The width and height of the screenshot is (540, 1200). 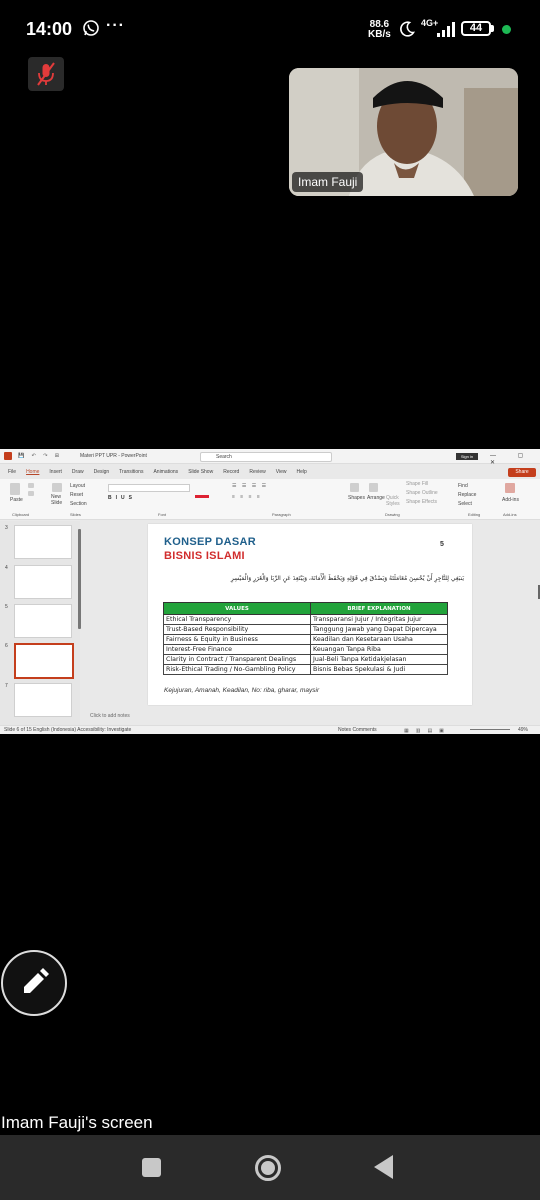 I want to click on thumbnail-number: 6, so click(x=6, y=646).